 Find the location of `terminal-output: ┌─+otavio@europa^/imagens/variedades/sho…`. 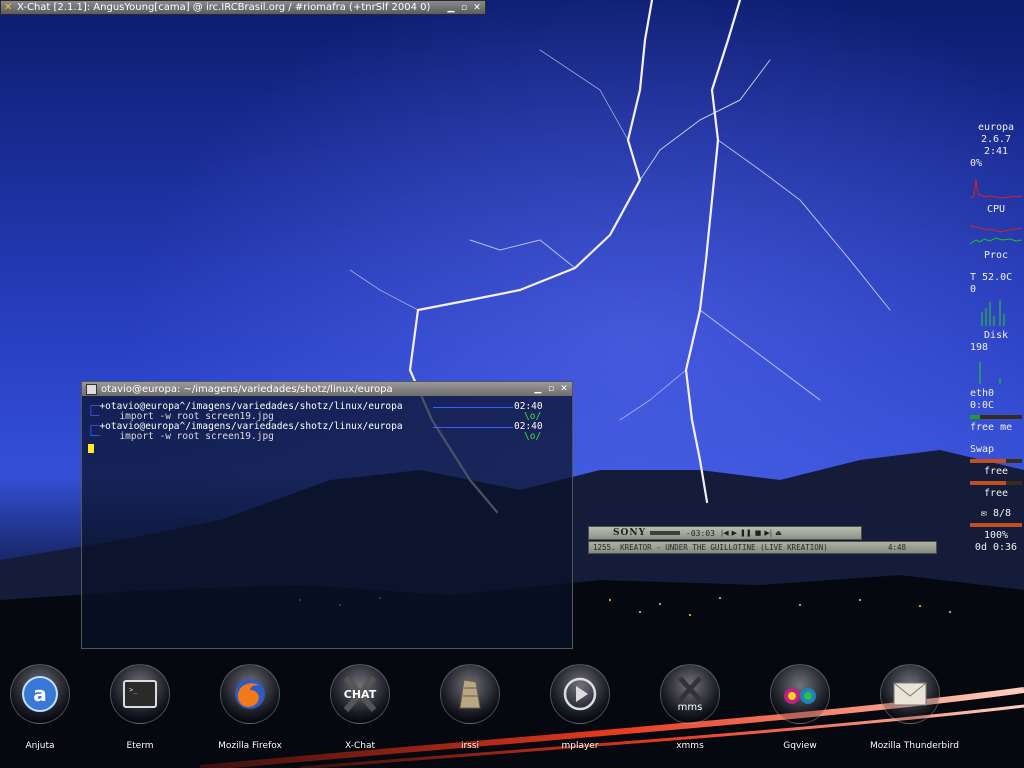

terminal-output: ┌─+otavio@europa^/imagens/variedades/sho… is located at coordinates (327, 424).